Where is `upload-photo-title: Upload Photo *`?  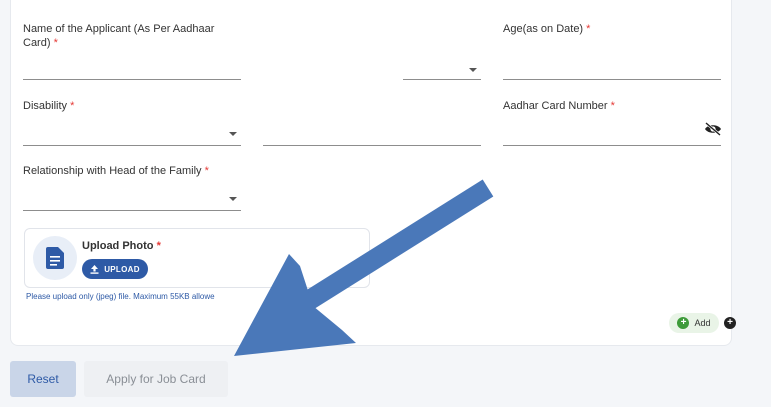 upload-photo-title: Upload Photo * is located at coordinates (121, 246).